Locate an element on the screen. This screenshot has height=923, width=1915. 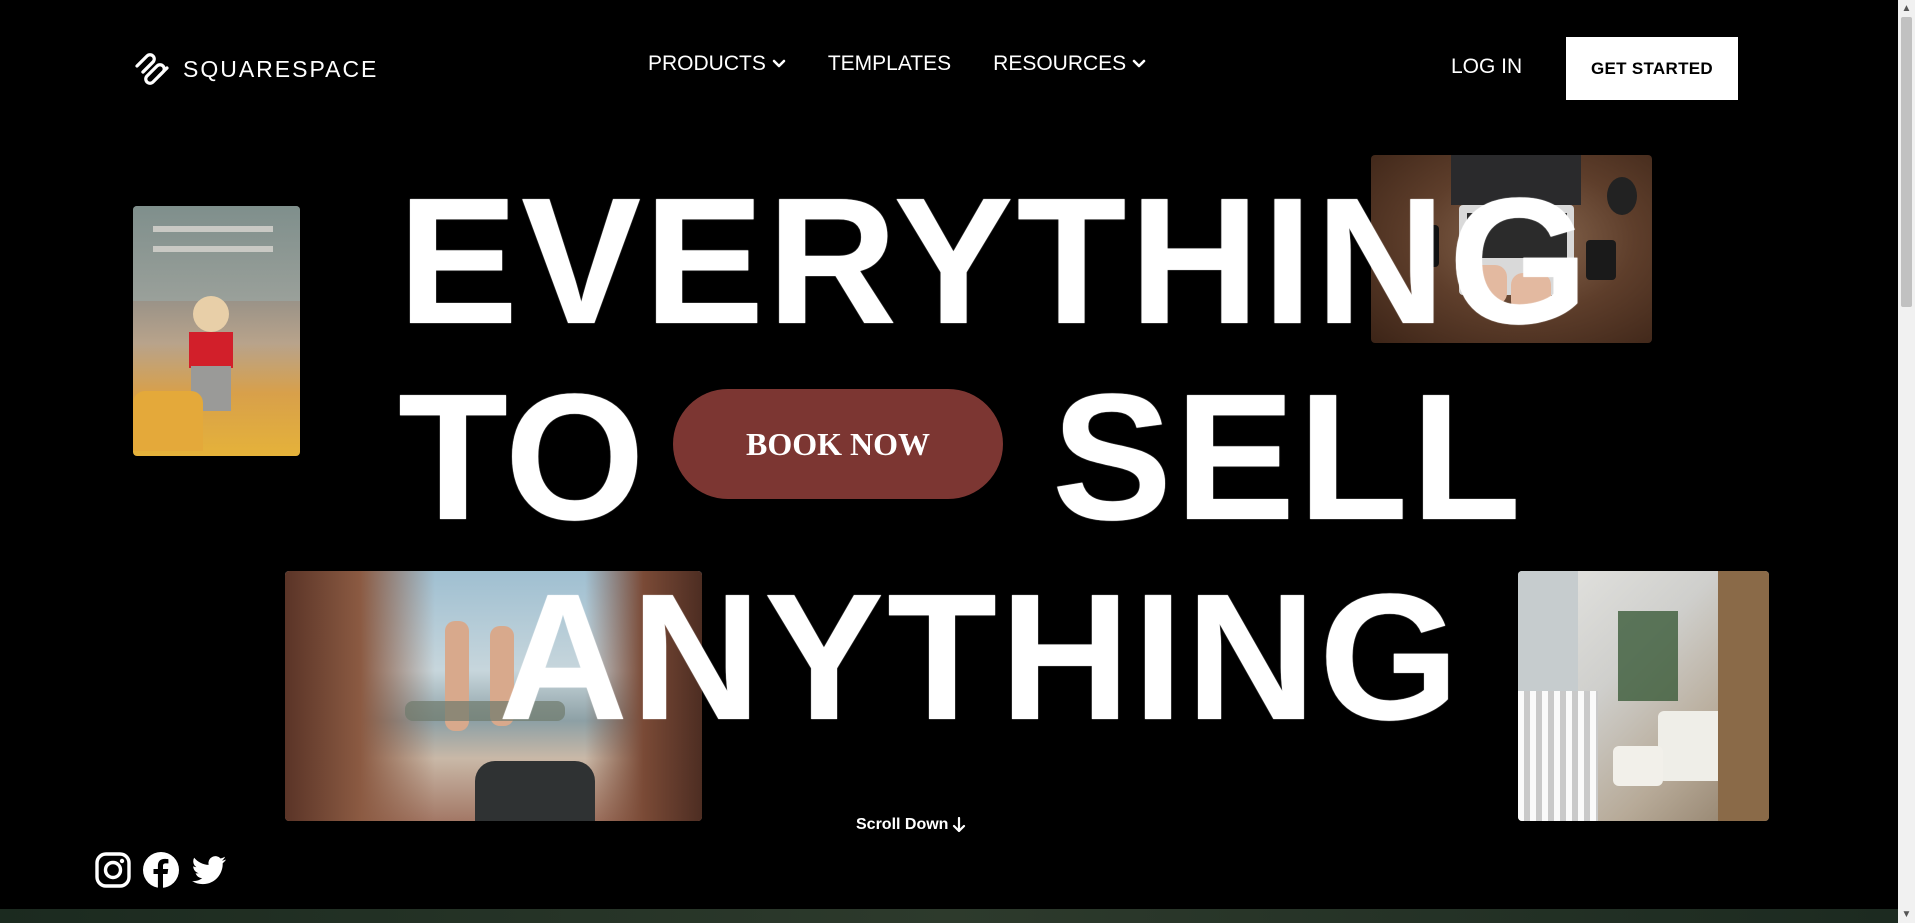
page-scrollbar: ▲ ▼ is located at coordinates (1906, 461).